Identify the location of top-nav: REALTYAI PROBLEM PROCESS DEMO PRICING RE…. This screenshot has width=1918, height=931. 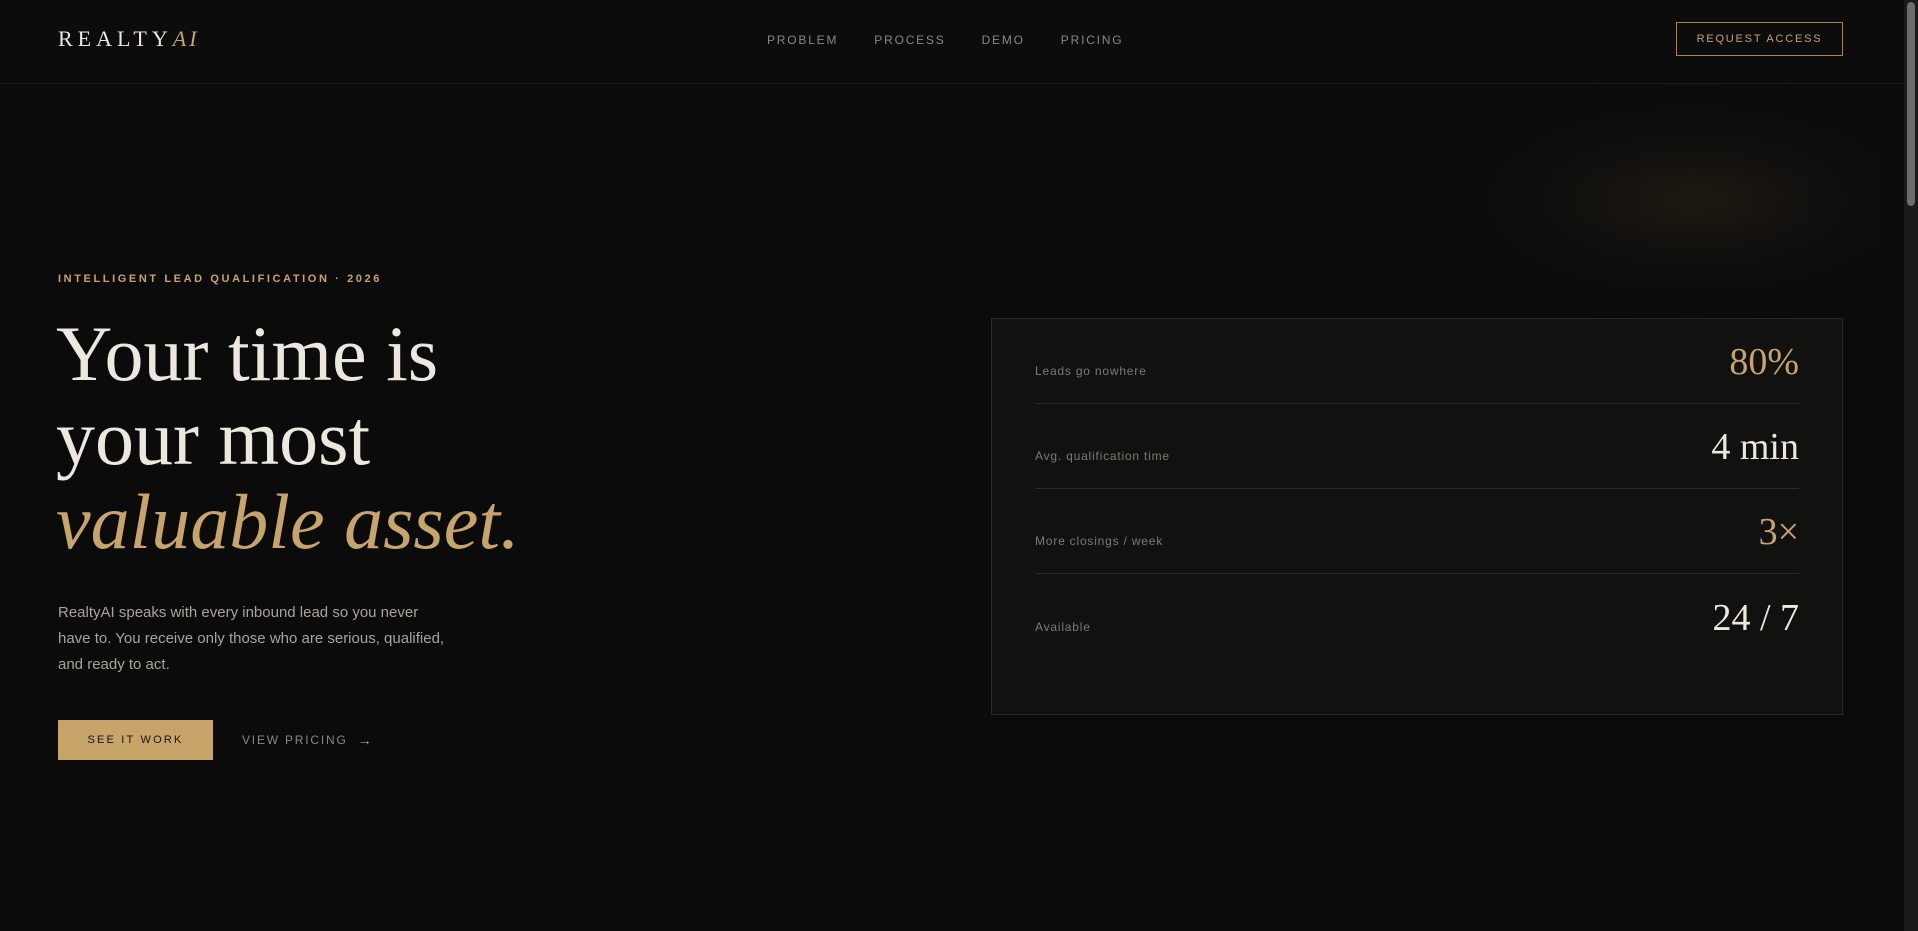
(952, 42).